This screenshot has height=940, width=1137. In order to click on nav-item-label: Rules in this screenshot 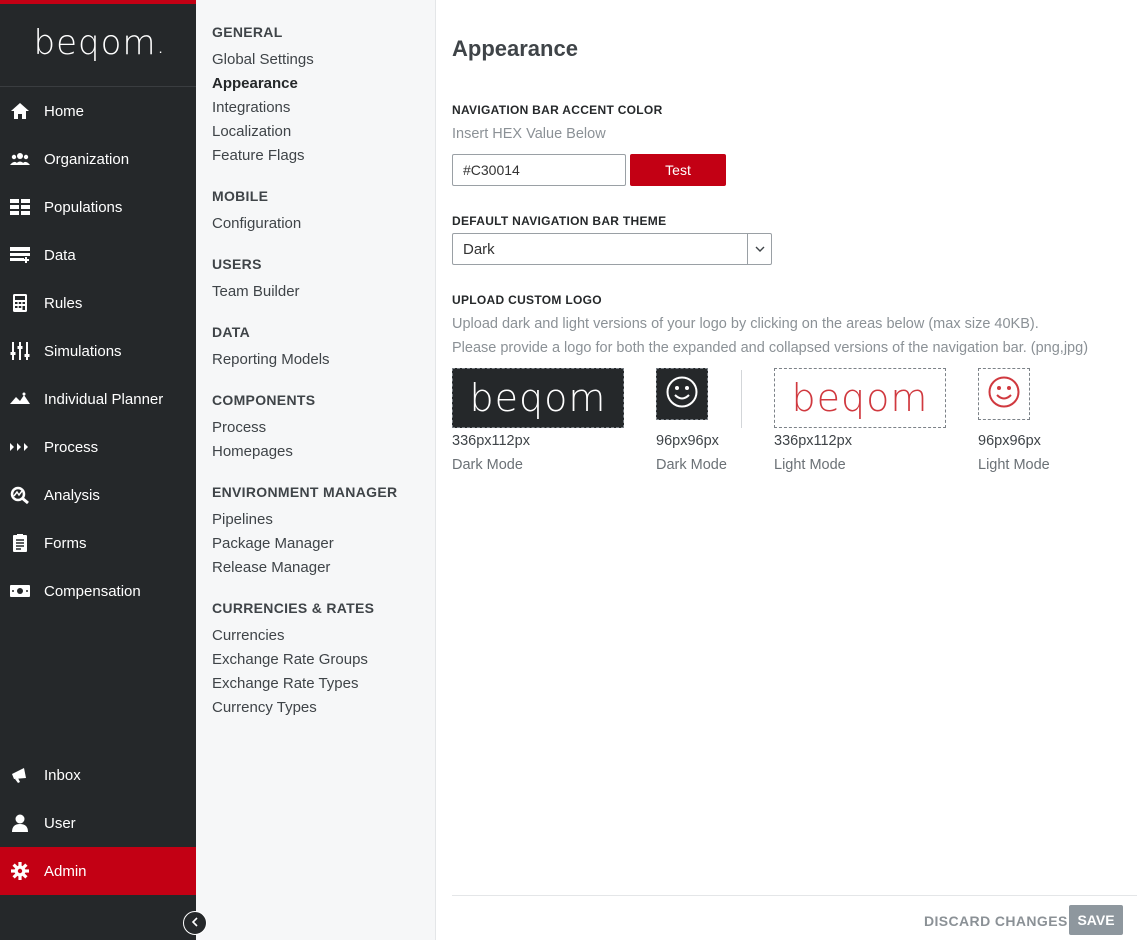, I will do `click(63, 303)`.